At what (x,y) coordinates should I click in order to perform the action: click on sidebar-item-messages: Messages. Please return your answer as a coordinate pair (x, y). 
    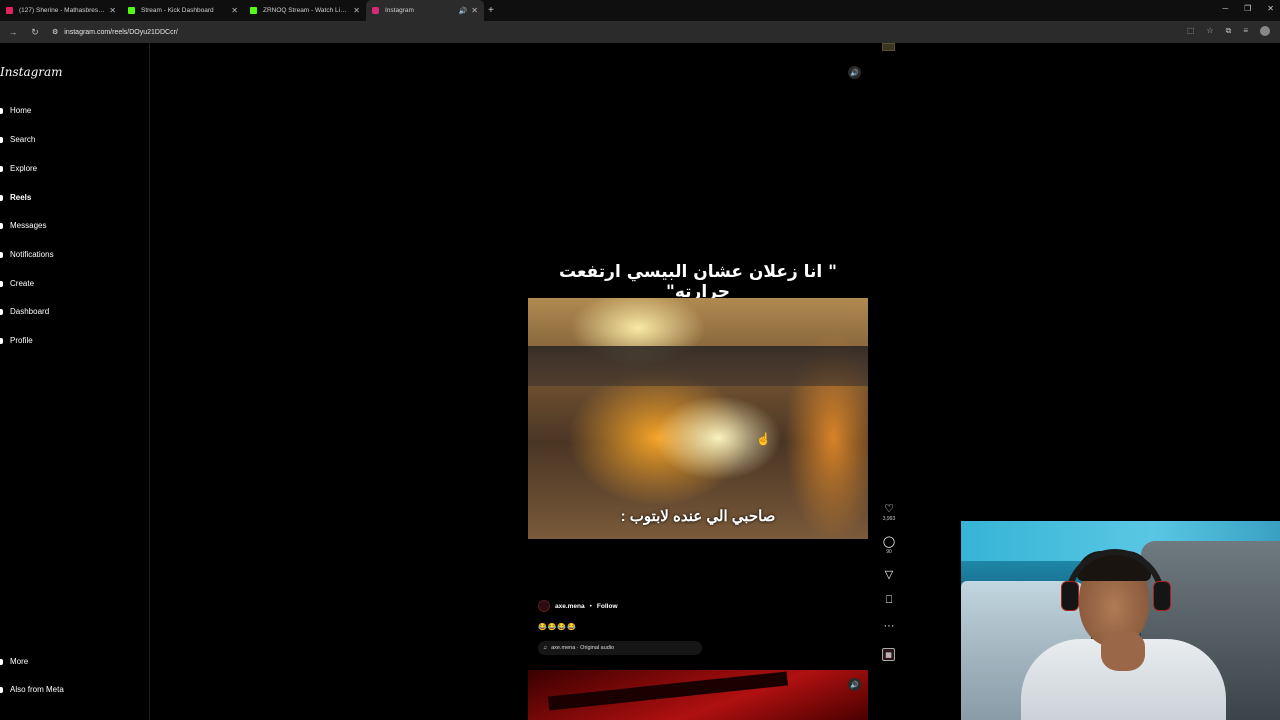
    Looking at the image, I should click on (23, 225).